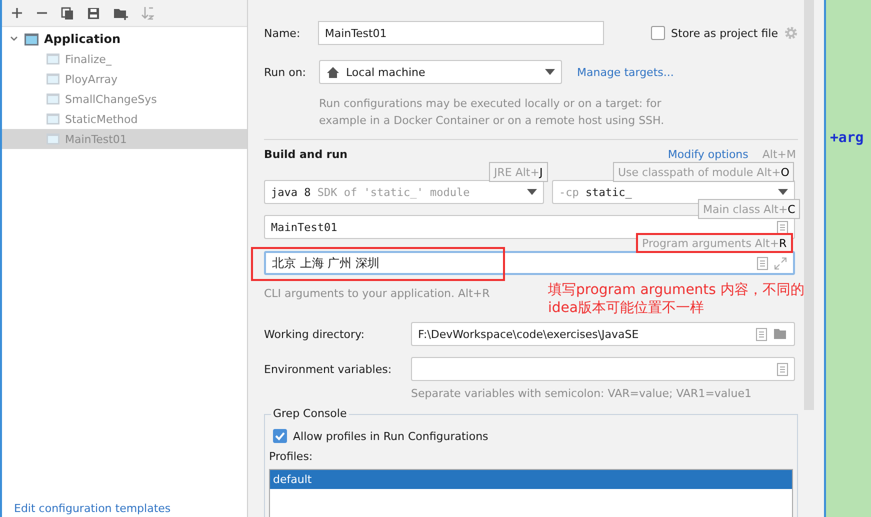  What do you see at coordinates (377, 293) in the screenshot?
I see `arguments-hint: CLI arguments to your application. Alt+R` at bounding box center [377, 293].